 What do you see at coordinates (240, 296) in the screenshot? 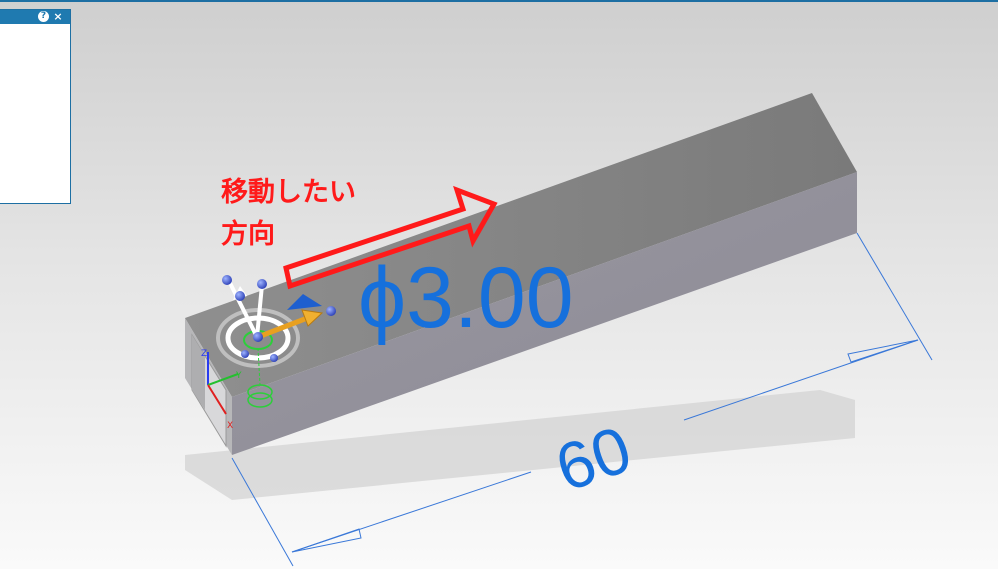
I see `gizmo-ball-left` at bounding box center [240, 296].